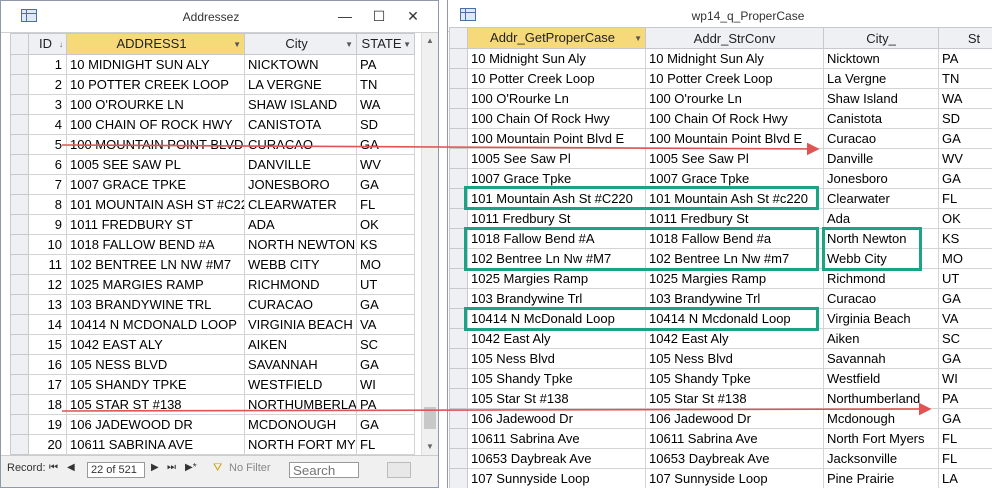  Describe the element at coordinates (965, 78) in the screenshot. I see `table-cell: TN` at that location.